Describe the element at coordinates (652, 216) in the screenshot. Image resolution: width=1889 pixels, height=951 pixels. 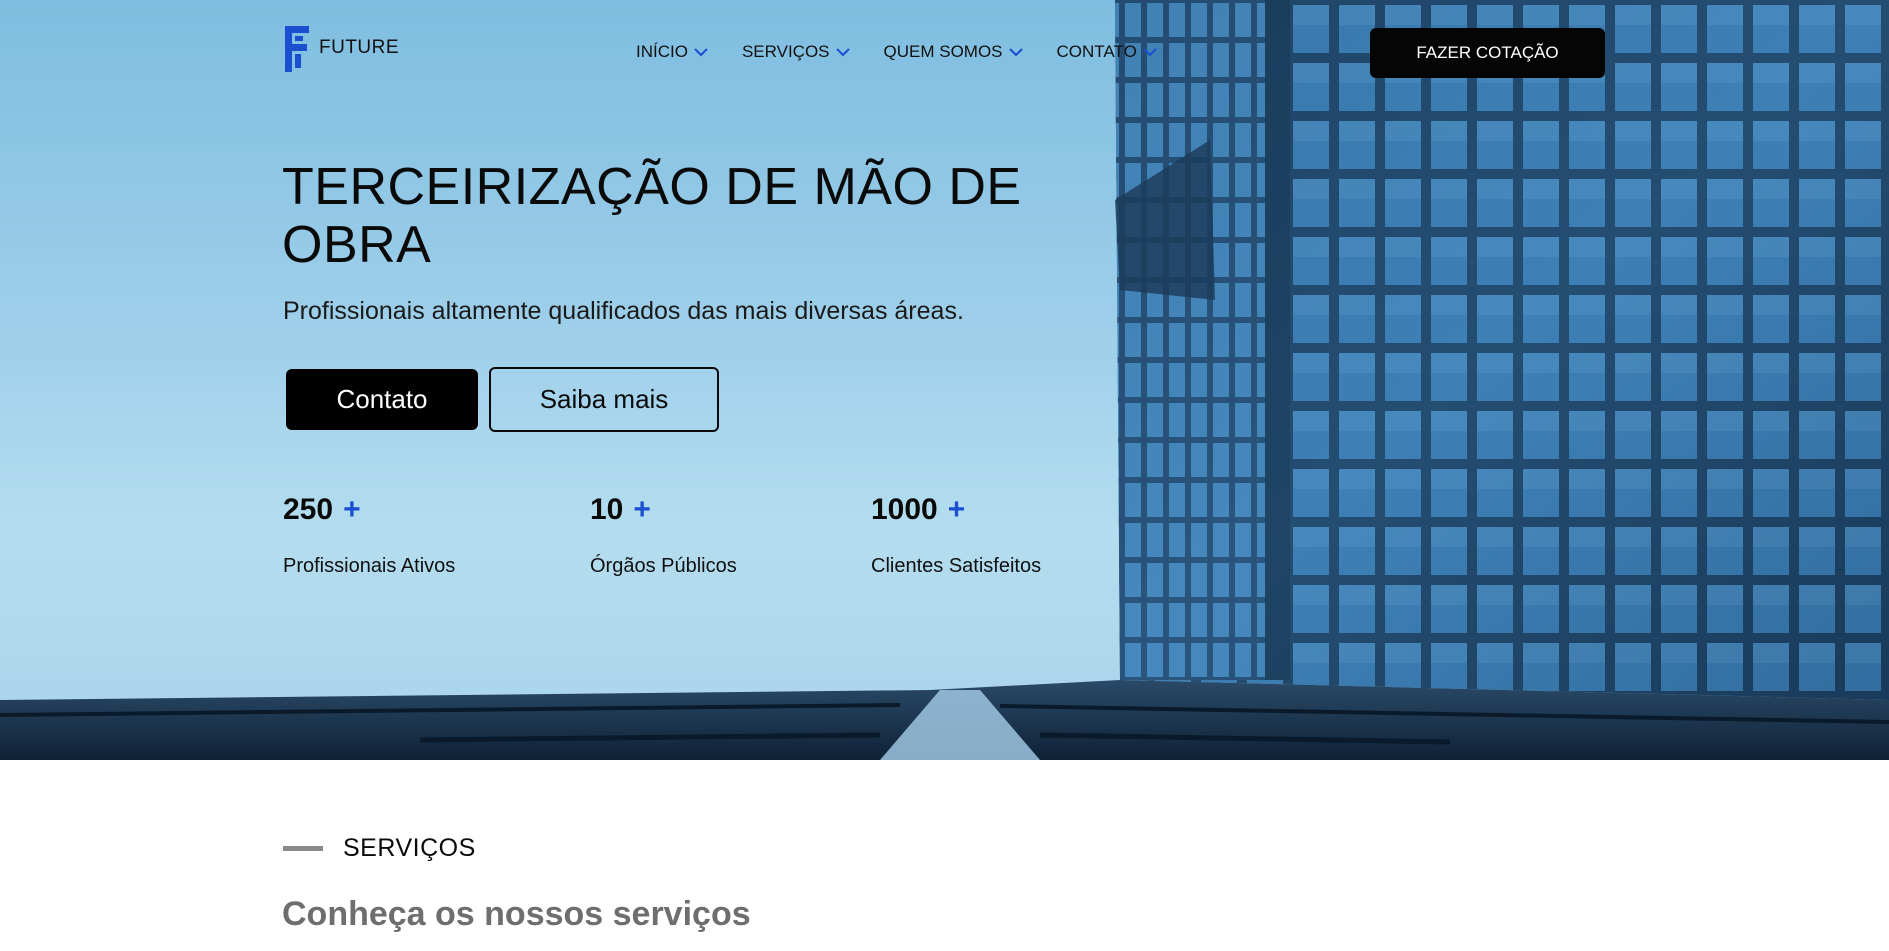
I see `hero-title: TERCEIRIZAÇÃO DE MÃO DE OBRA` at that location.